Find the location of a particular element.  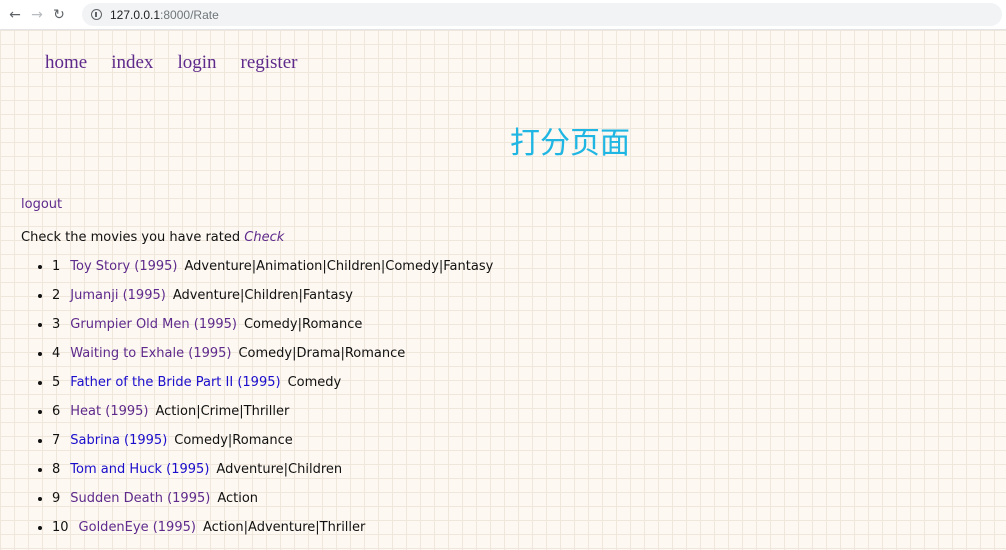

movie-title-link: Grumpier Old Men (1995) is located at coordinates (153, 324).